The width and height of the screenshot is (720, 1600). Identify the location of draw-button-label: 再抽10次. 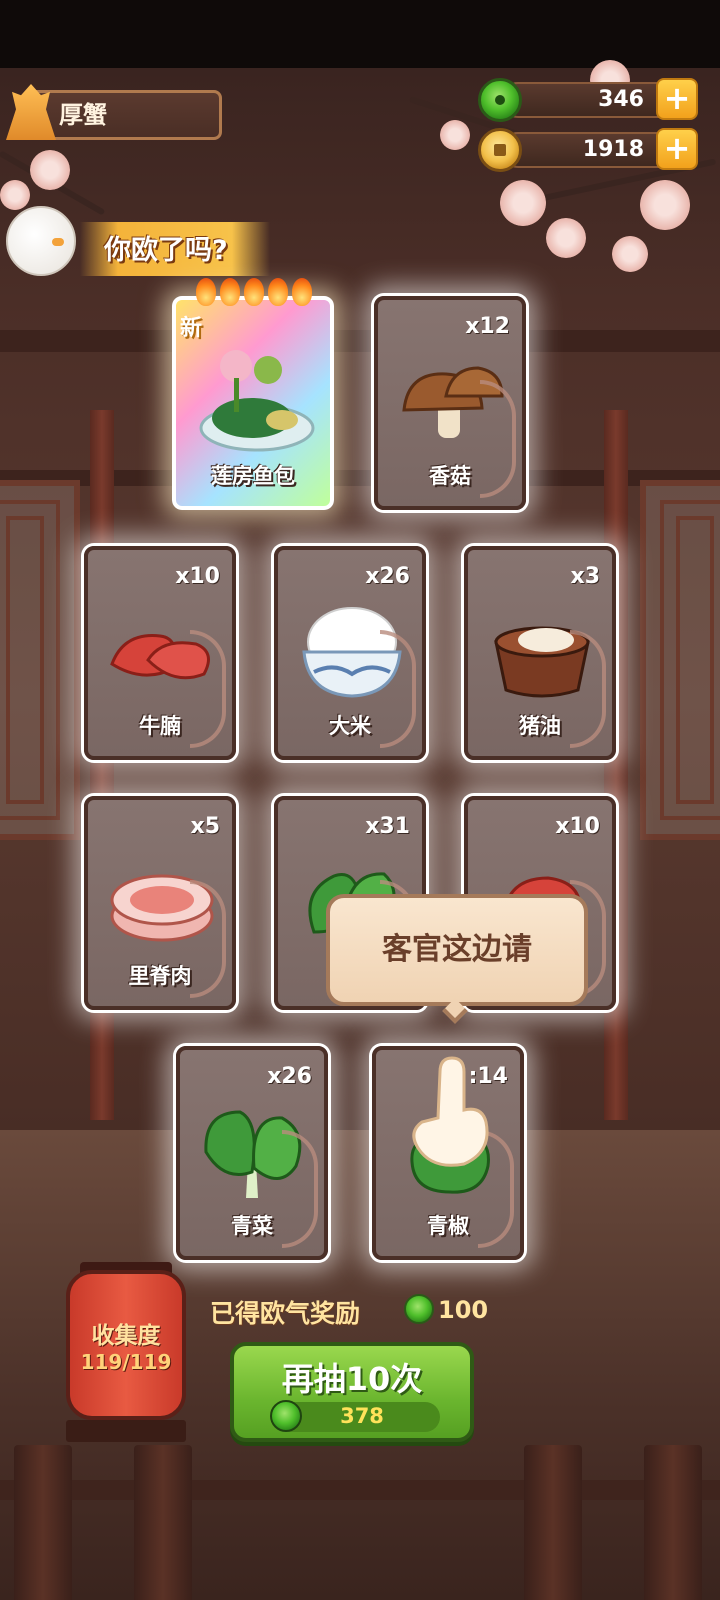
(352, 1379).